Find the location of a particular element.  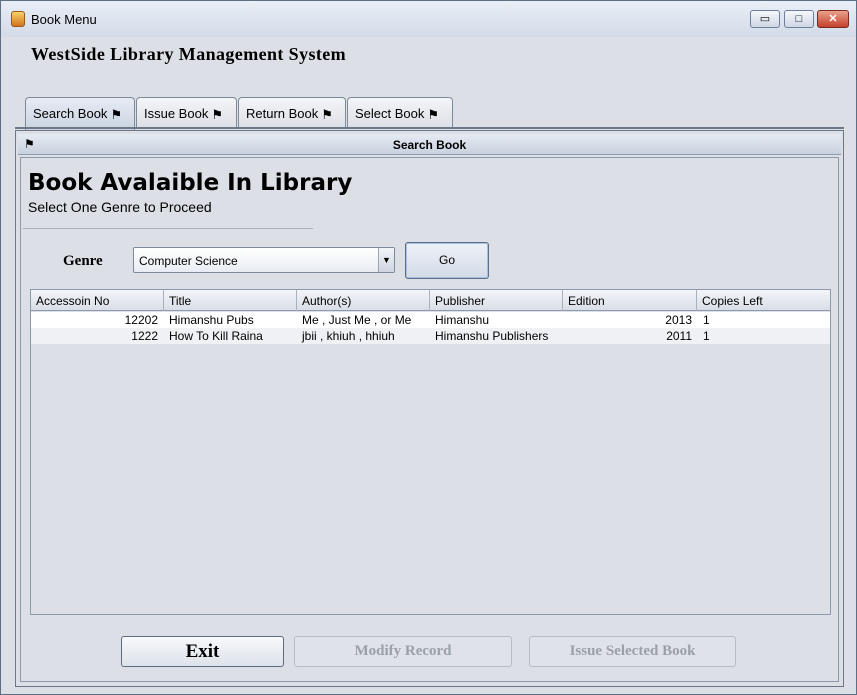

table-cell: Himanshu is located at coordinates (462, 320).